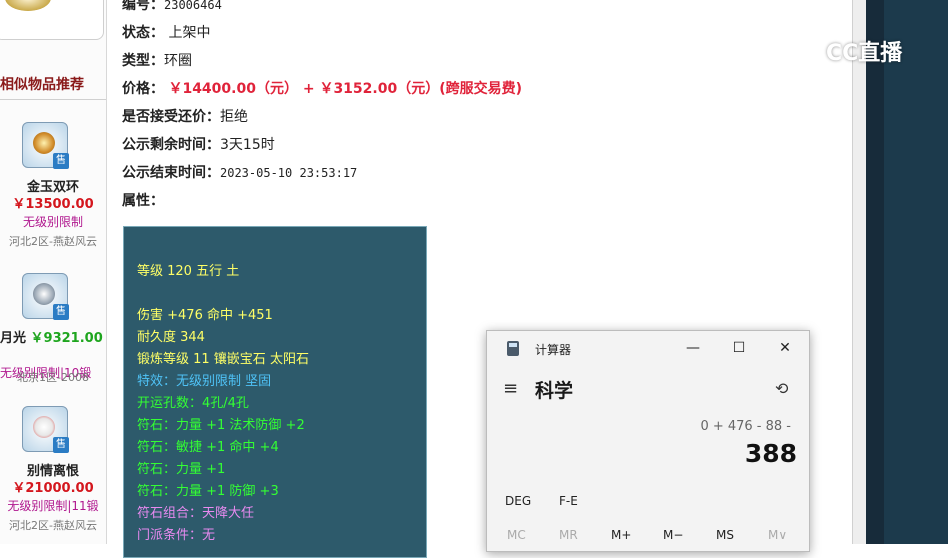  I want to click on item-price: ￥13500.00, so click(53, 204).